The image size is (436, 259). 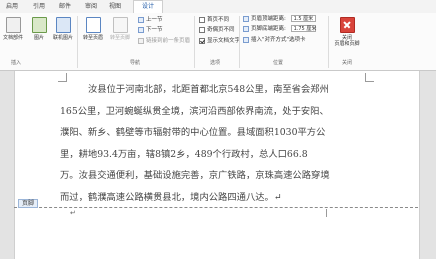 What do you see at coordinates (28, 203) in the screenshot?
I see `footer-label: 页脚` at bounding box center [28, 203].